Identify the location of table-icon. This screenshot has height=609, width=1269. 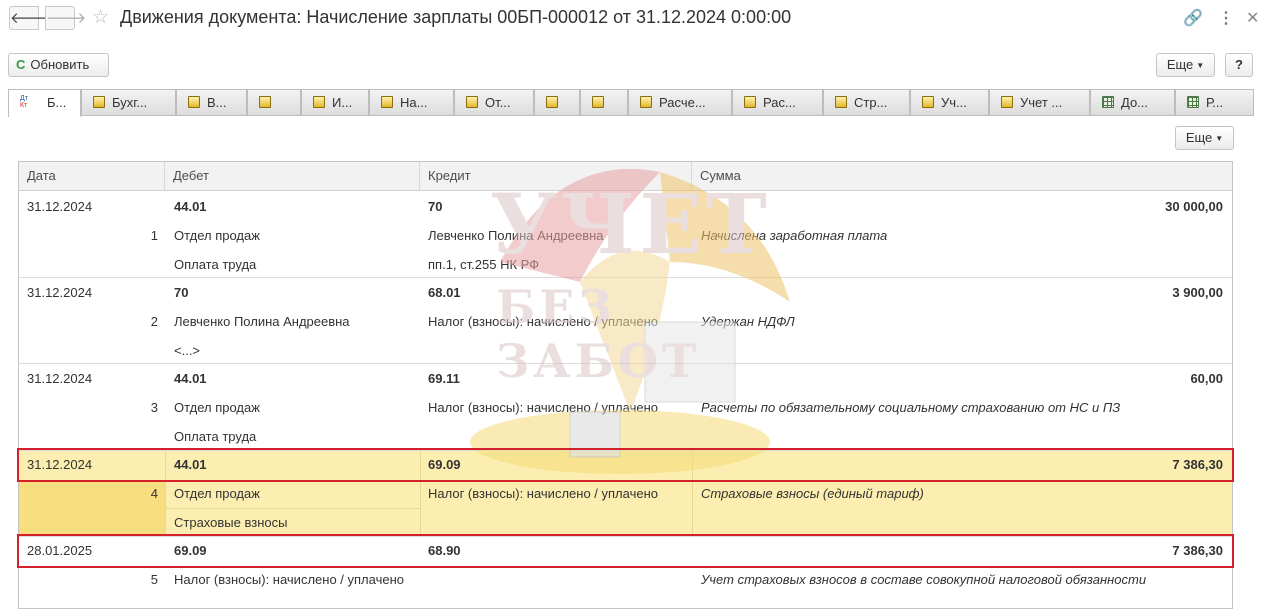
(1108, 102).